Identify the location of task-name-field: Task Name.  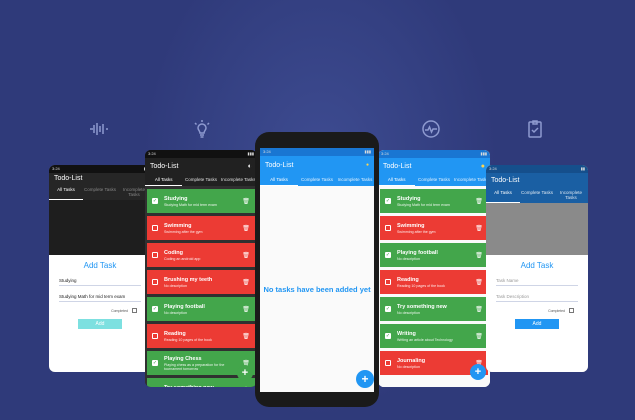
(537, 281).